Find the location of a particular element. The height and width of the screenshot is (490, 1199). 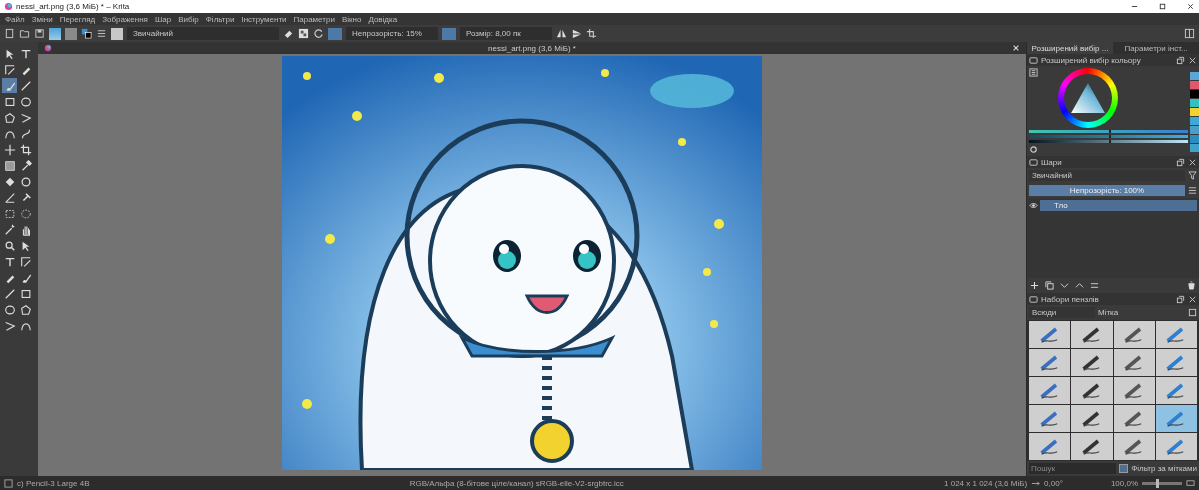

folder-icon is located at coordinates (24, 33).